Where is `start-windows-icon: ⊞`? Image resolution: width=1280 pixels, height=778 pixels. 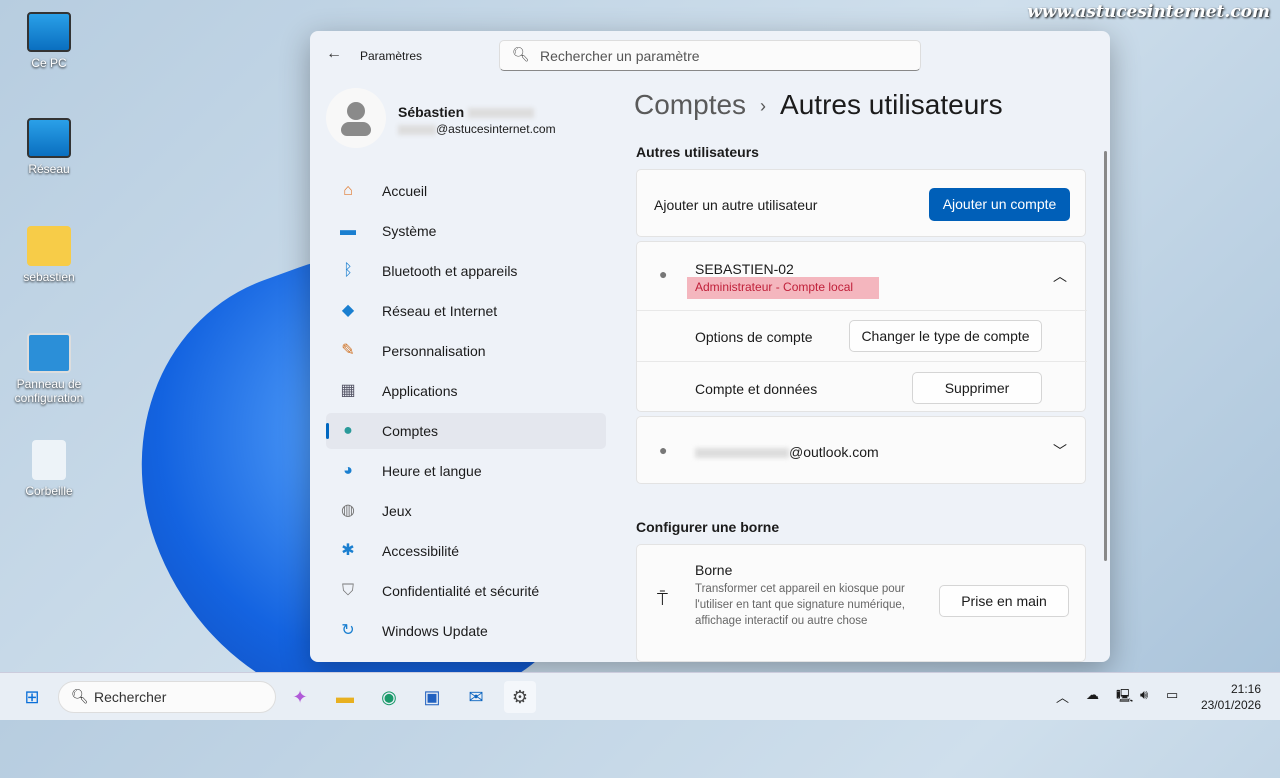
start-windows-icon: ⊞ is located at coordinates (32, 697).